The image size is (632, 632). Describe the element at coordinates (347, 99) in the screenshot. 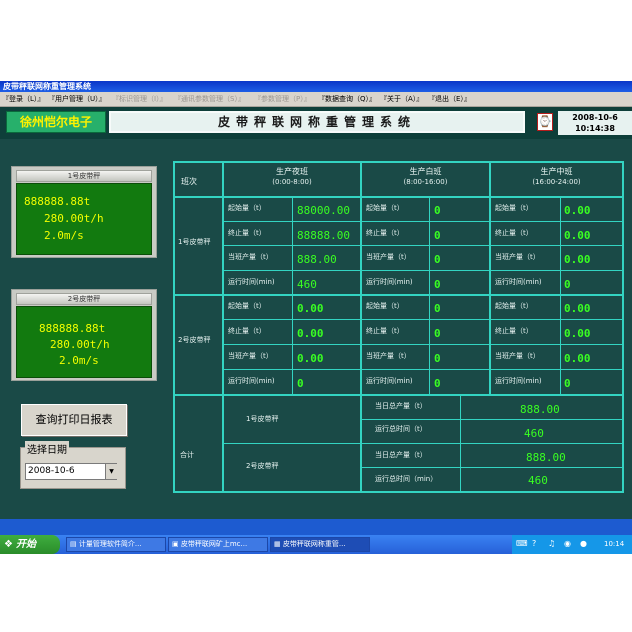

I see `menu-data-query: 『数据查询（Q）』` at that location.